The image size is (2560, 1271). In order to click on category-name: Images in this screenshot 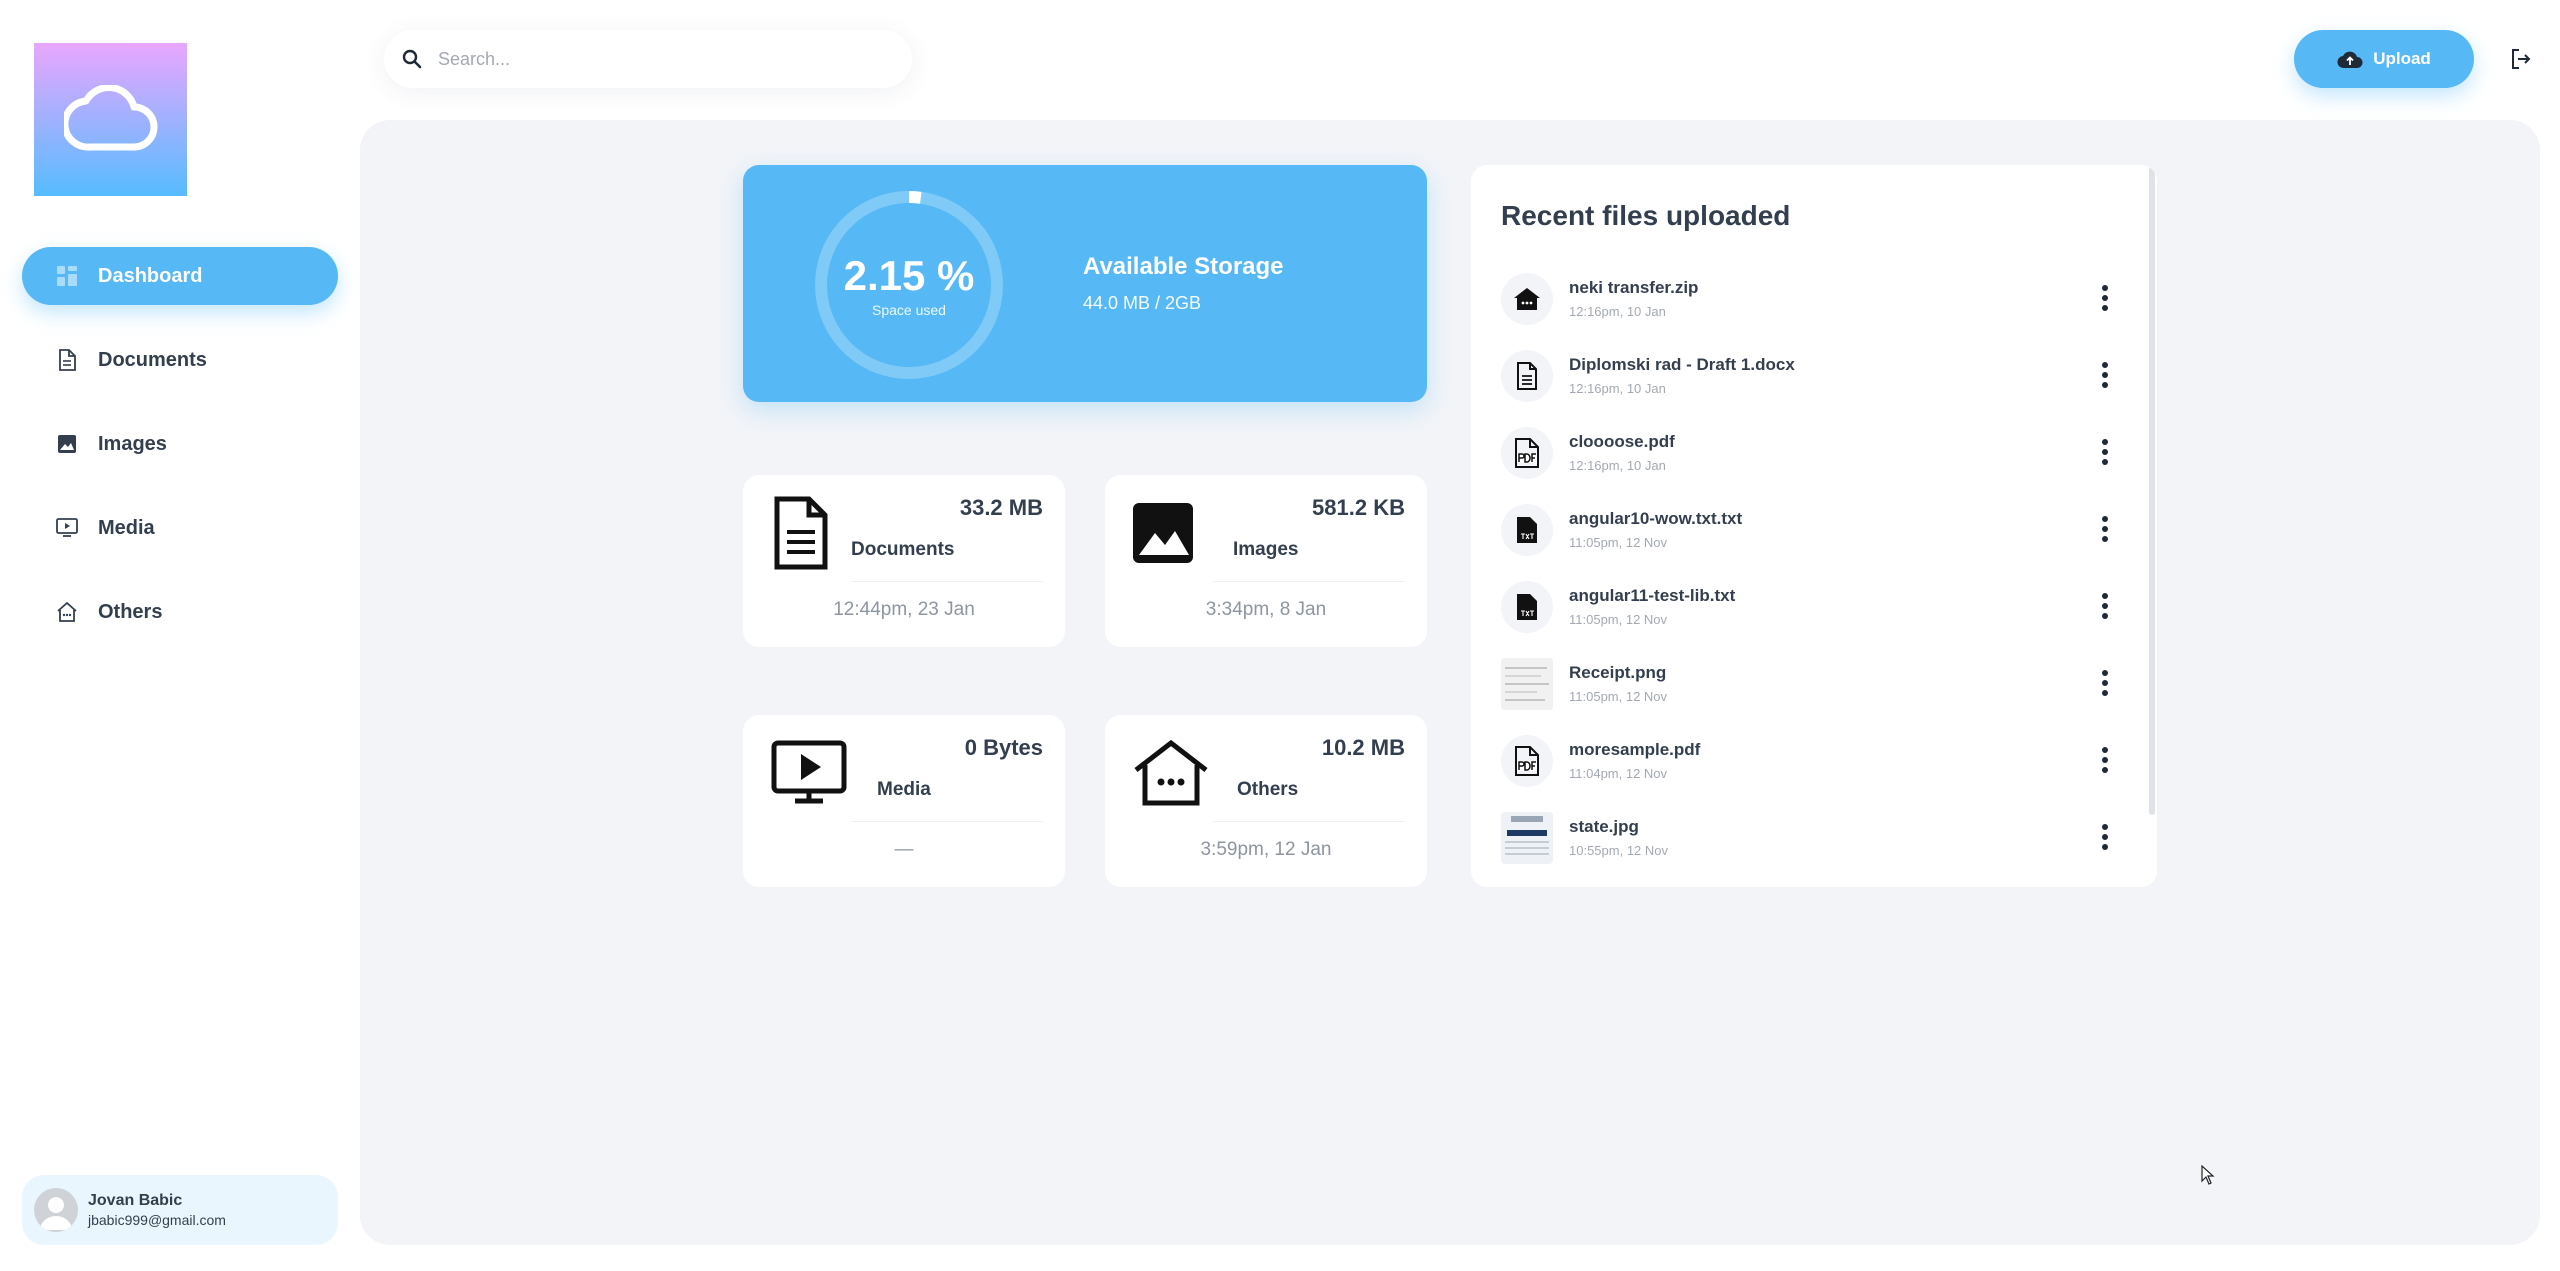, I will do `click(1266, 549)`.